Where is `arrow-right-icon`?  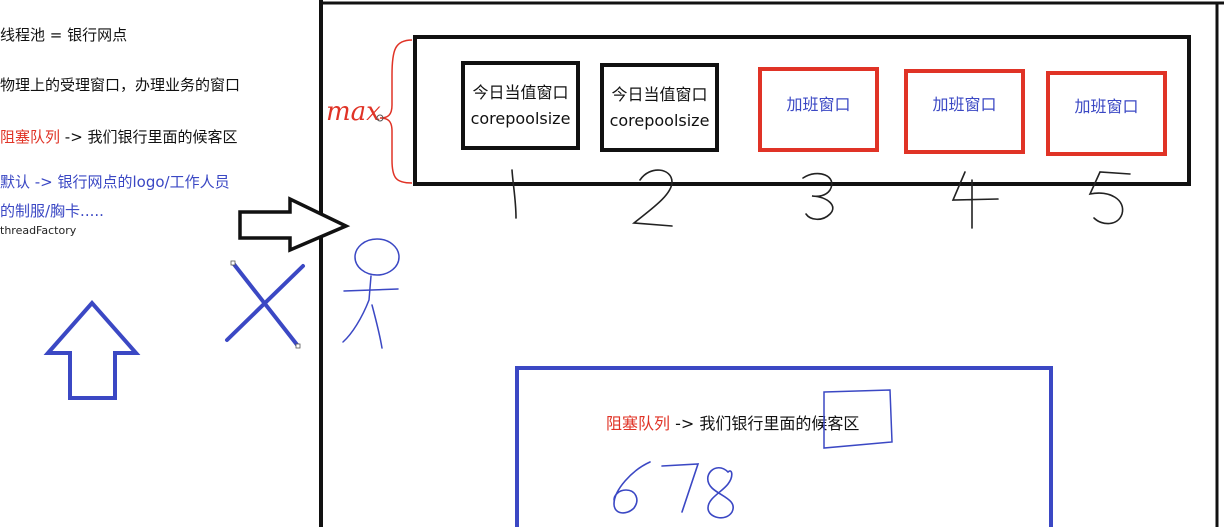
arrow-right-icon is located at coordinates (294, 224).